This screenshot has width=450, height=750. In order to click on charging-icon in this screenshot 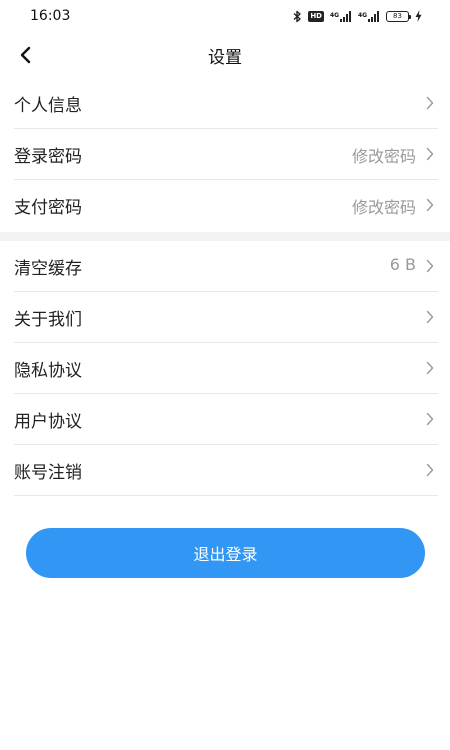, I will do `click(418, 16)`.